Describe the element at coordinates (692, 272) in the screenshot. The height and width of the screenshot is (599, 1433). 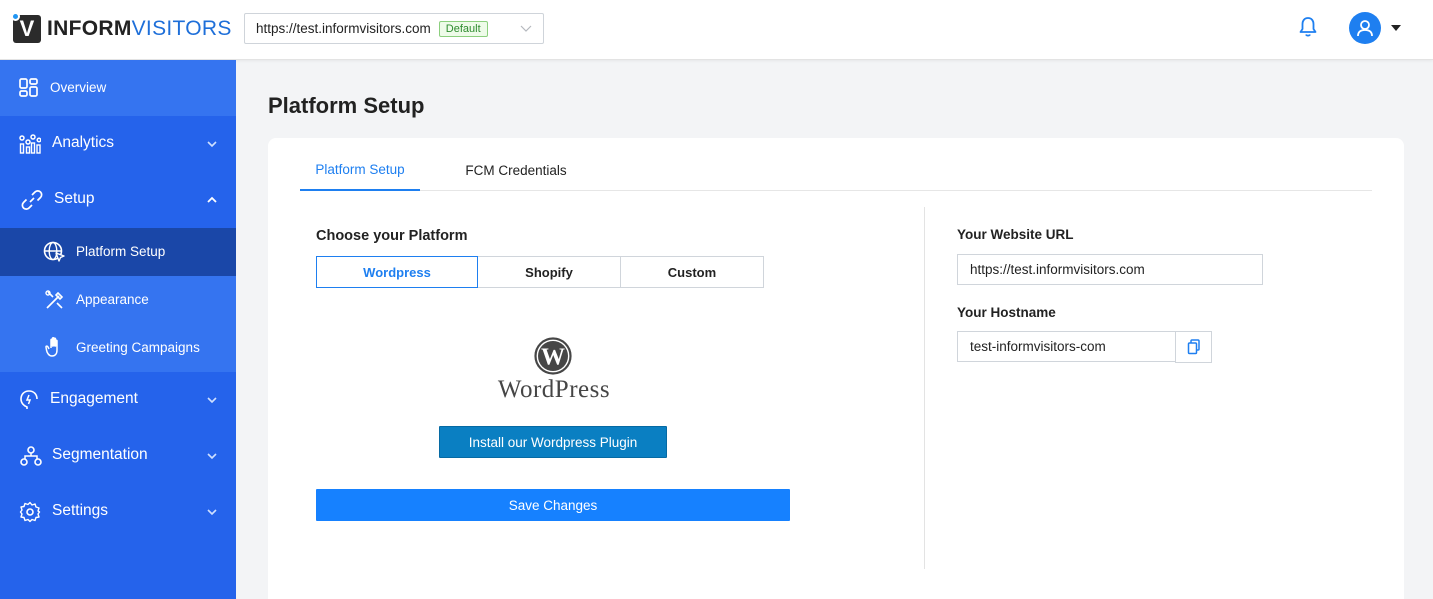
I see `platform-custom-button: Custom` at that location.